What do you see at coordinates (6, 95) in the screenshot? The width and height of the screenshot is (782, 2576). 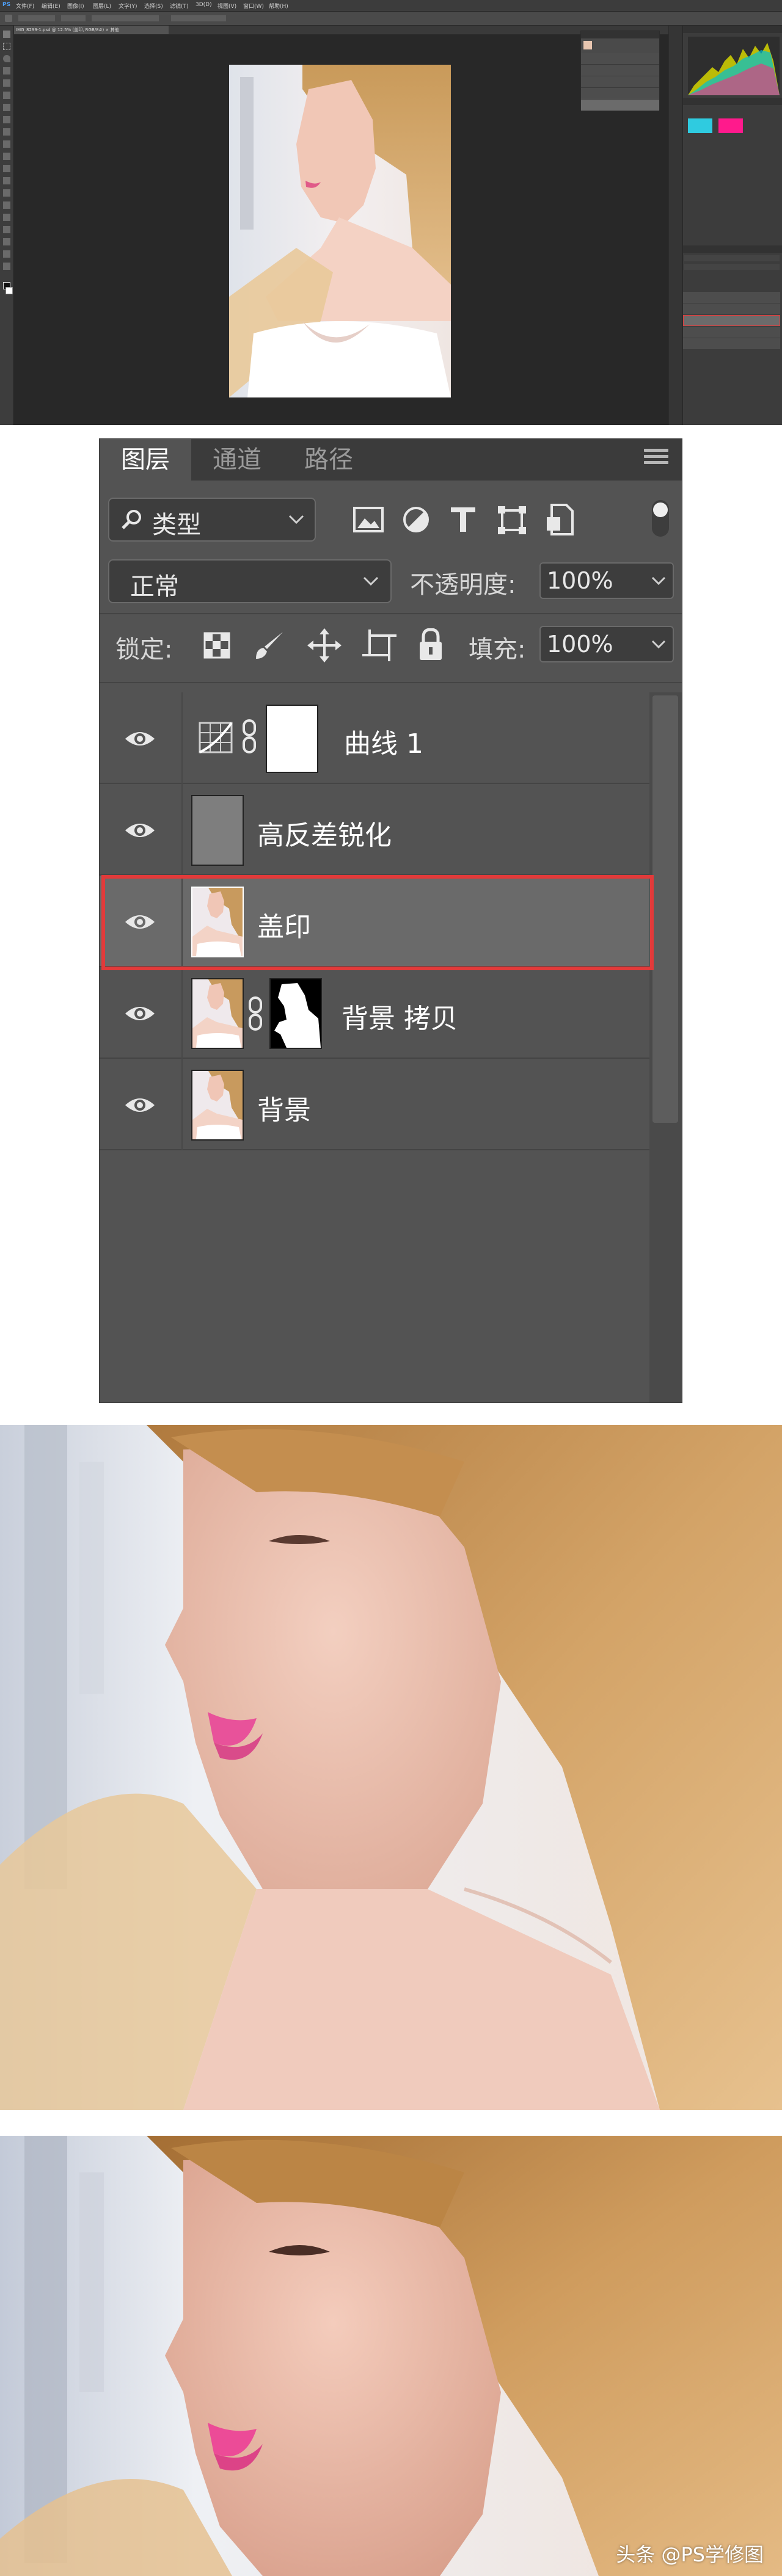 I see `eyedropper-tool-icon` at bounding box center [6, 95].